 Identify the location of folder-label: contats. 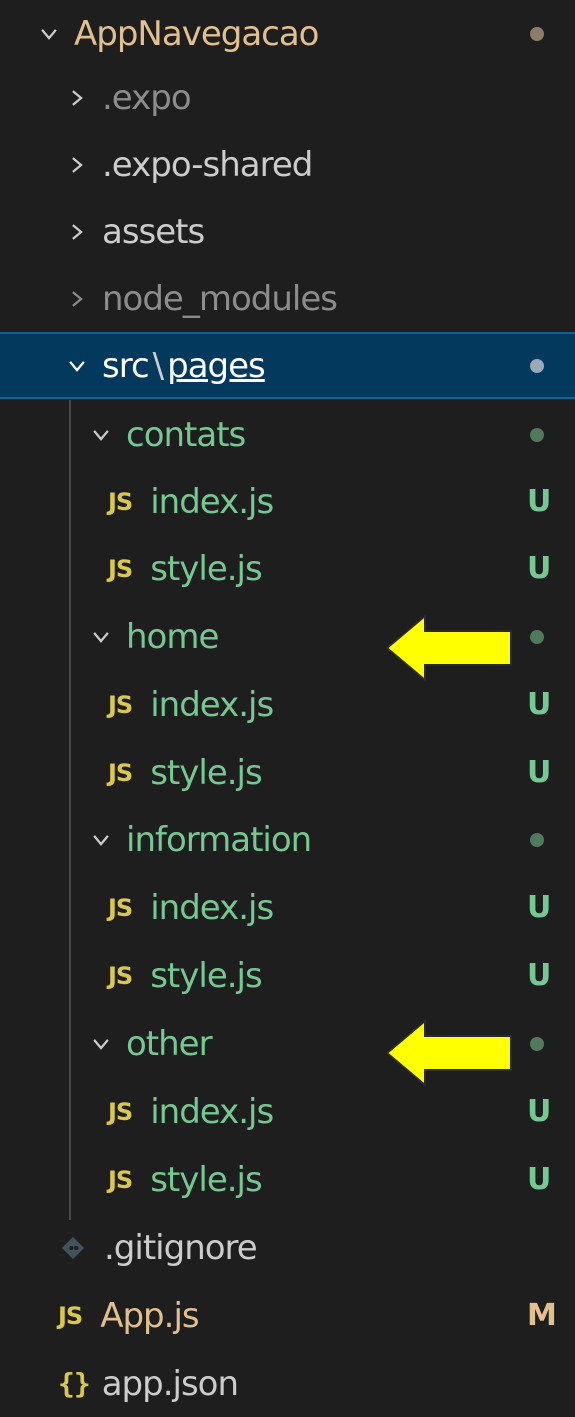
(186, 434).